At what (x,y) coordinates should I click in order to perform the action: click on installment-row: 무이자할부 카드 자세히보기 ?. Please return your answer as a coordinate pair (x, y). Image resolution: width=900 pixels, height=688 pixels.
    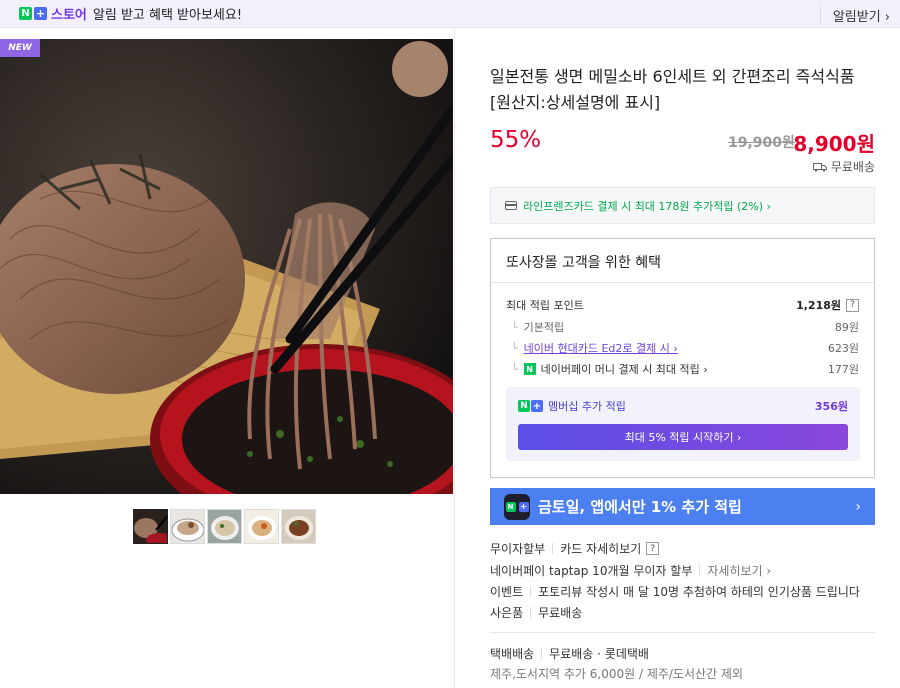
    Looking at the image, I should click on (575, 548).